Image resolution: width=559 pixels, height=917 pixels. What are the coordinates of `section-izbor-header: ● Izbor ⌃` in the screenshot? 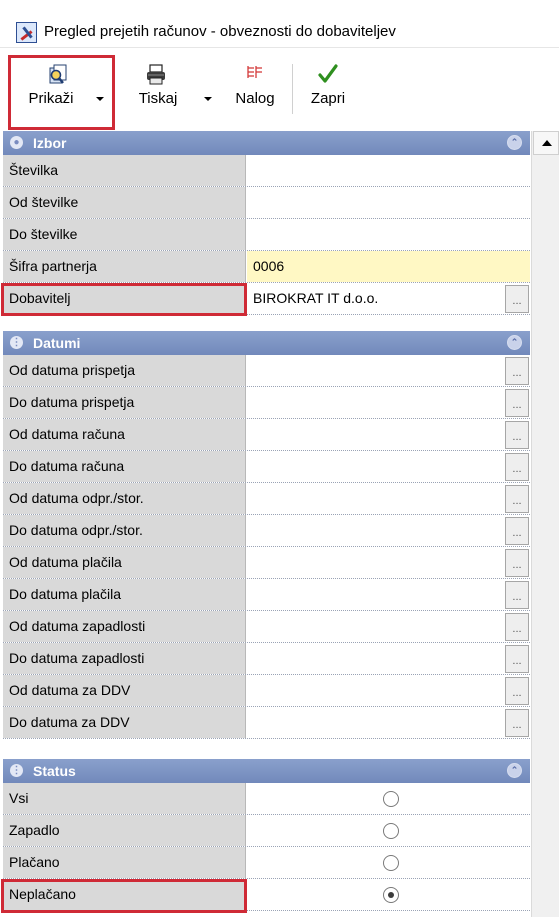 It's located at (266, 143).